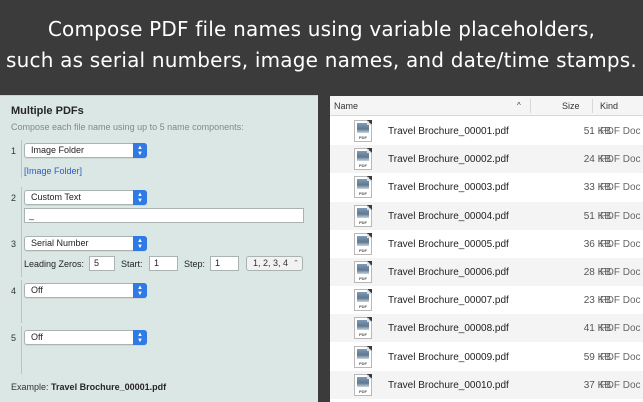 This screenshot has width=643, height=402. What do you see at coordinates (56, 197) in the screenshot?
I see `component-2-selected: Custom Text` at bounding box center [56, 197].